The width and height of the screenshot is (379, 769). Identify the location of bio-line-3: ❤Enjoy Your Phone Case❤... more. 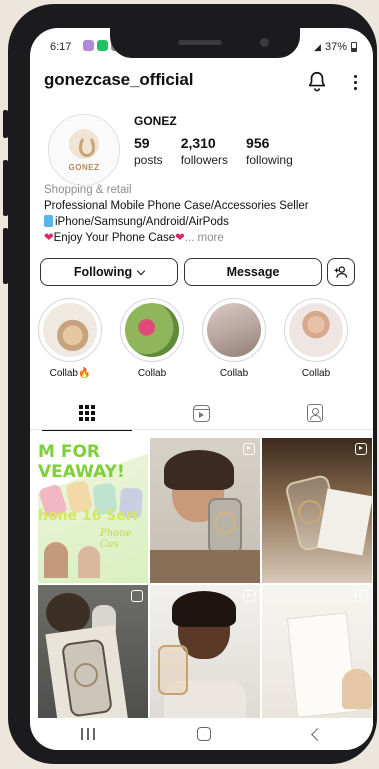
(204, 238).